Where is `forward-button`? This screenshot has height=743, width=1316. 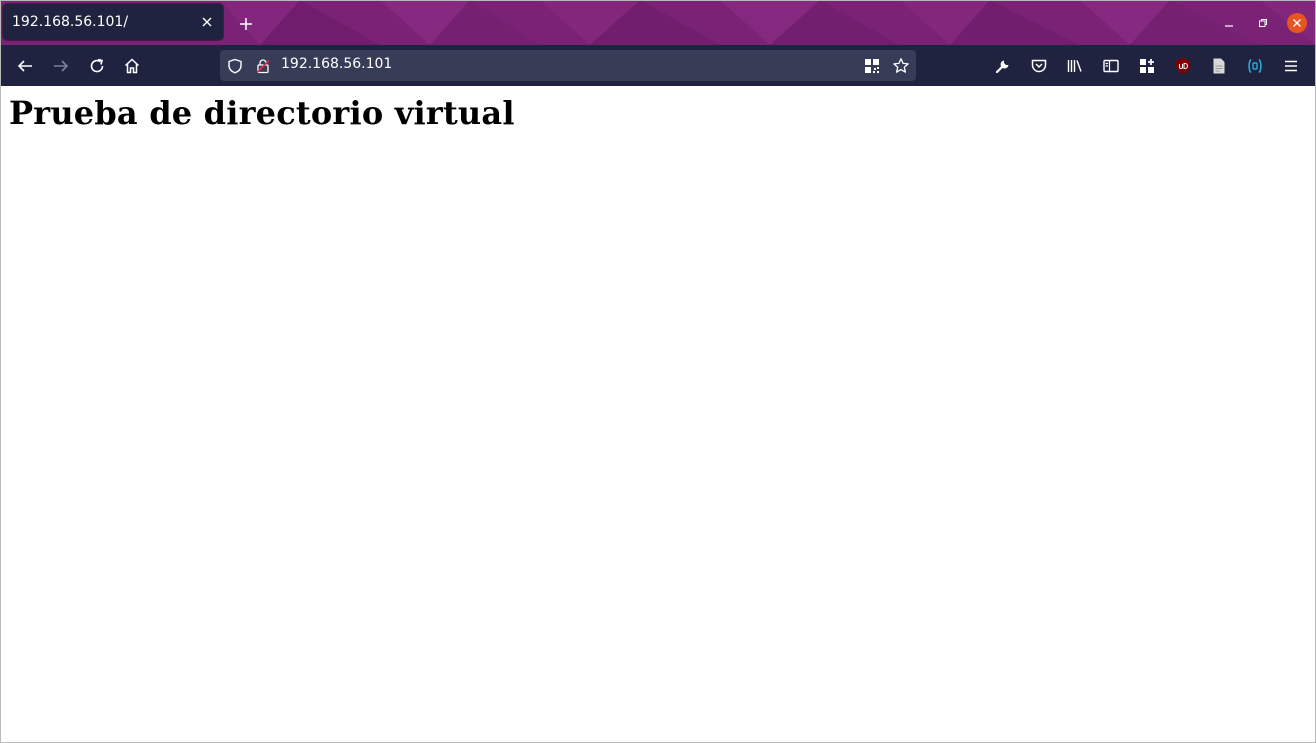 forward-button is located at coordinates (61, 66).